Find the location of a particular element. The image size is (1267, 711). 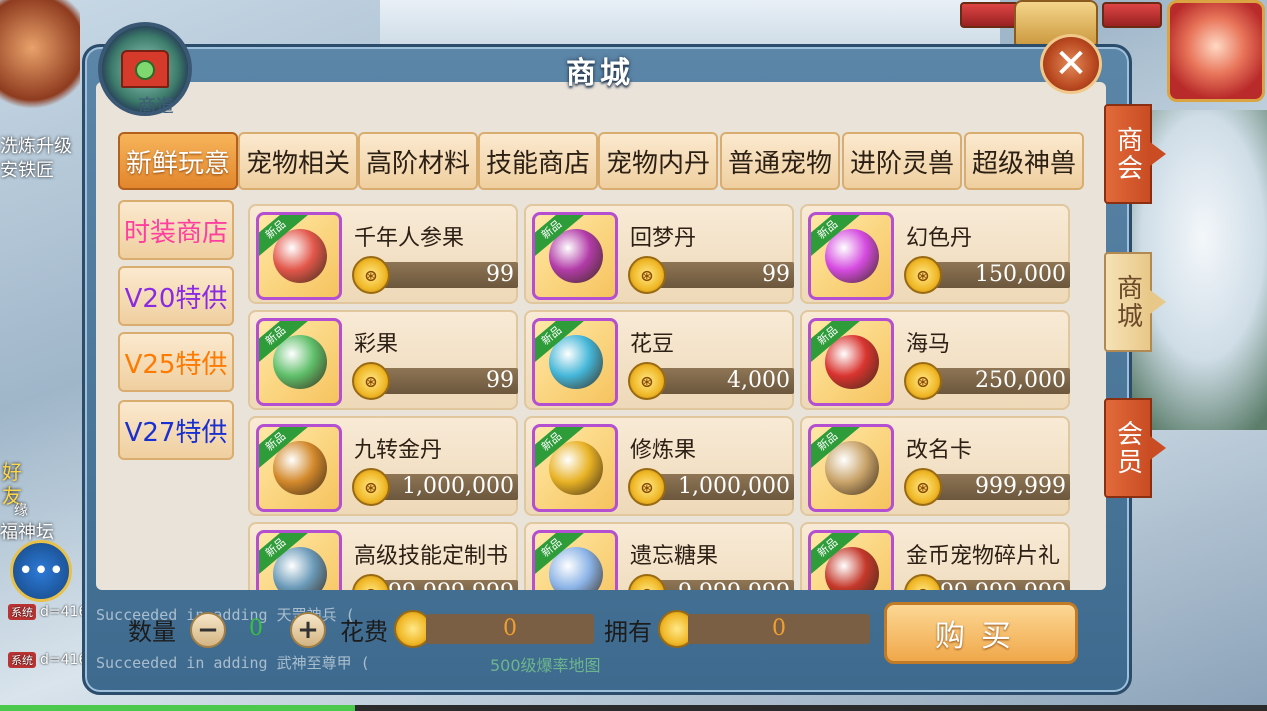

quantity-field: 0 is located at coordinates (256, 629).